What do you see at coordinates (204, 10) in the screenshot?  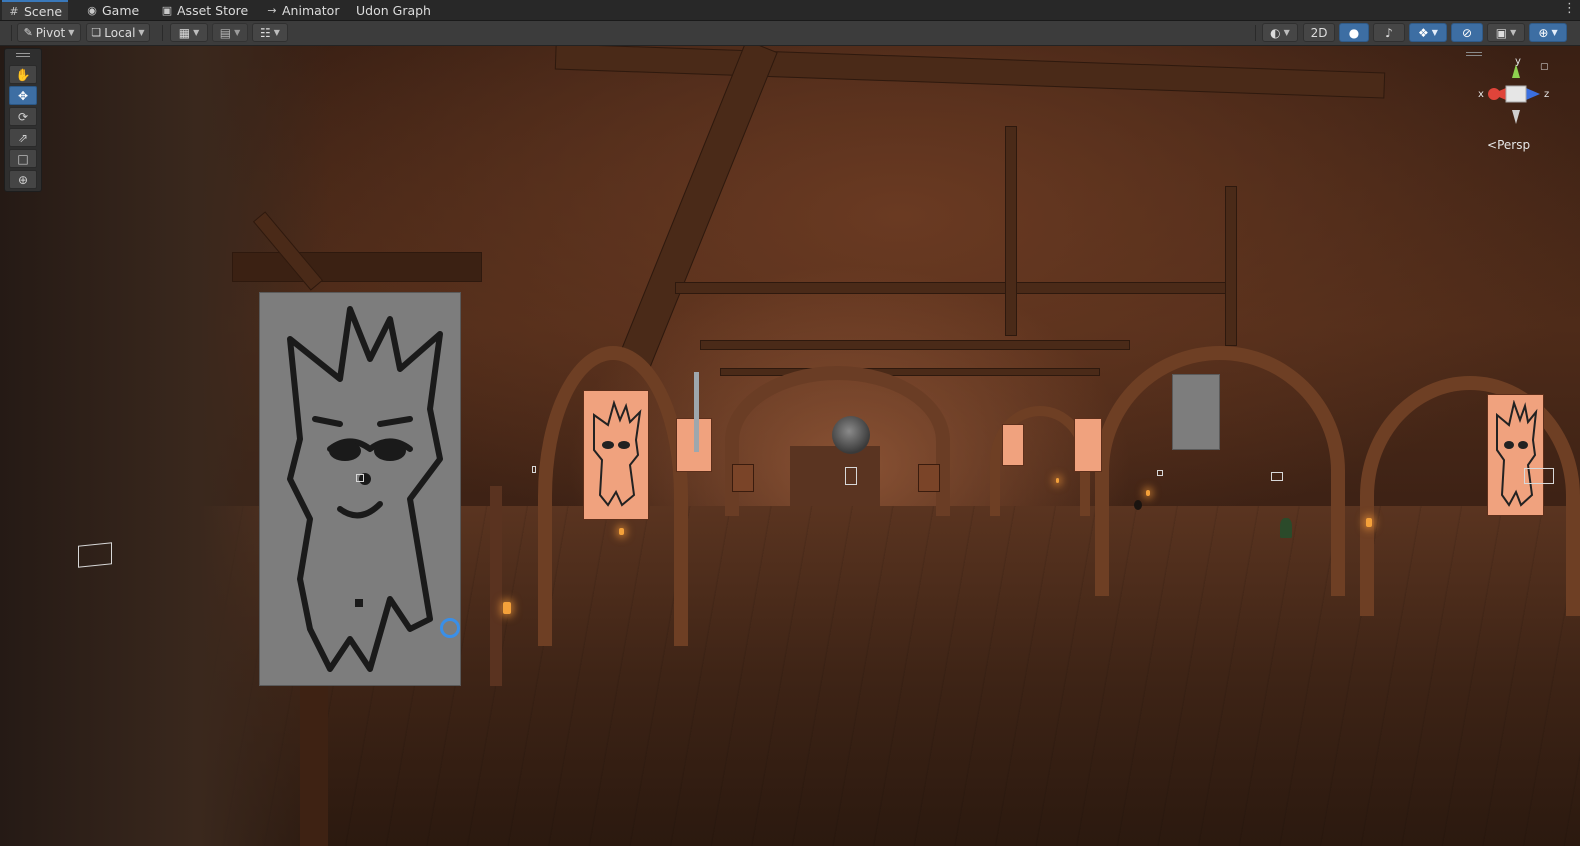 I see `tab-asset-store: ▣ Asset Store` at bounding box center [204, 10].